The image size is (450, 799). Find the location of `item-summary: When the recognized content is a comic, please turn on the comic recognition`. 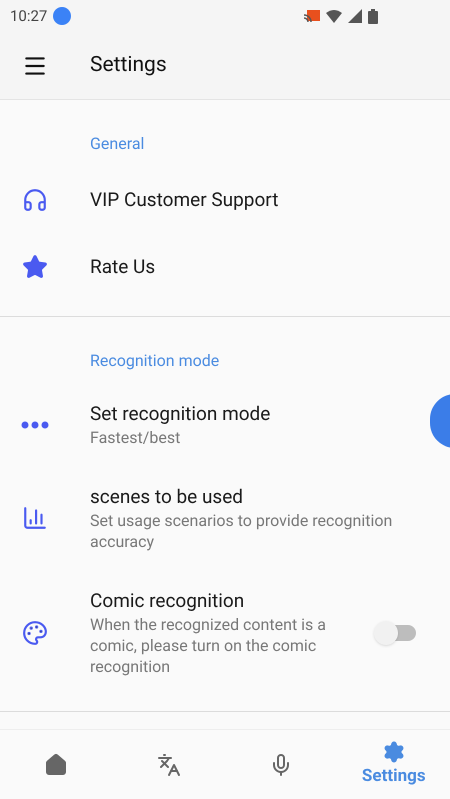

item-summary: When the recognized content is a comic, please turn on the comic recognition is located at coordinates (208, 645).